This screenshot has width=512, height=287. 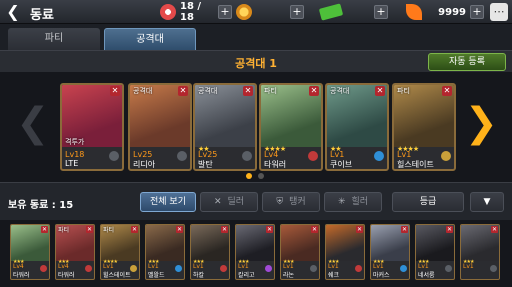 What do you see at coordinates (270, 12) in the screenshot?
I see `gold-counter: +` at bounding box center [270, 12].